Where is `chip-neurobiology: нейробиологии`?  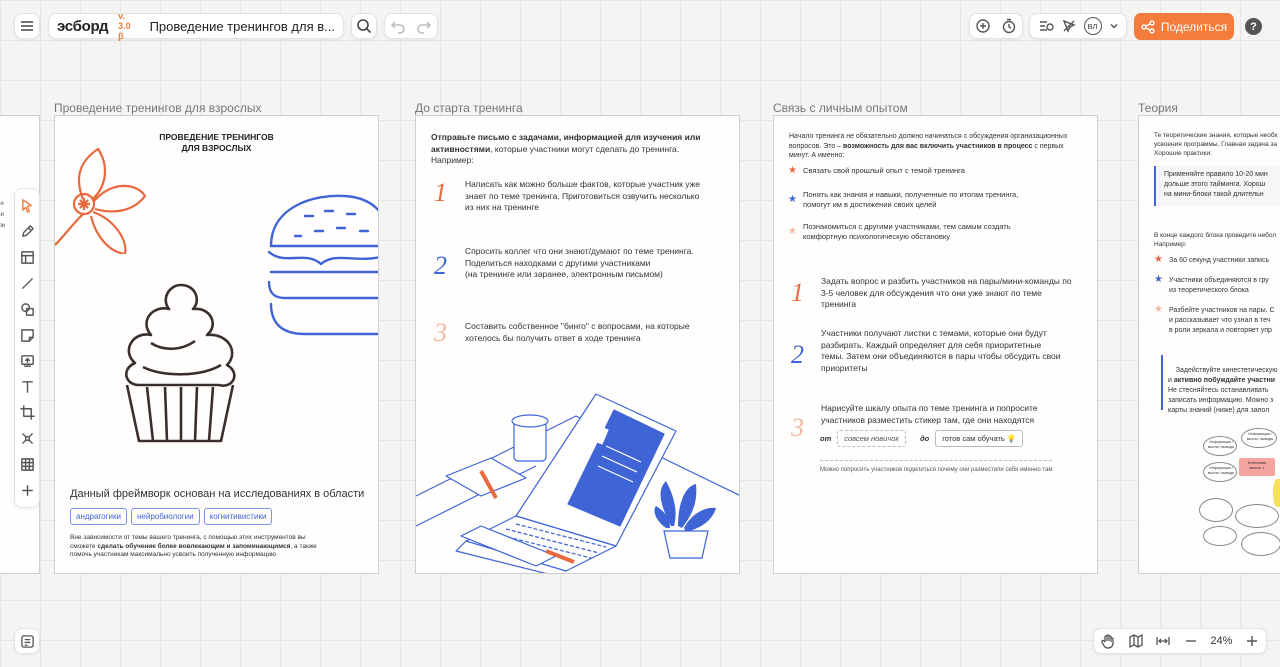
chip-neurobiology: нейробиологии is located at coordinates (165, 516).